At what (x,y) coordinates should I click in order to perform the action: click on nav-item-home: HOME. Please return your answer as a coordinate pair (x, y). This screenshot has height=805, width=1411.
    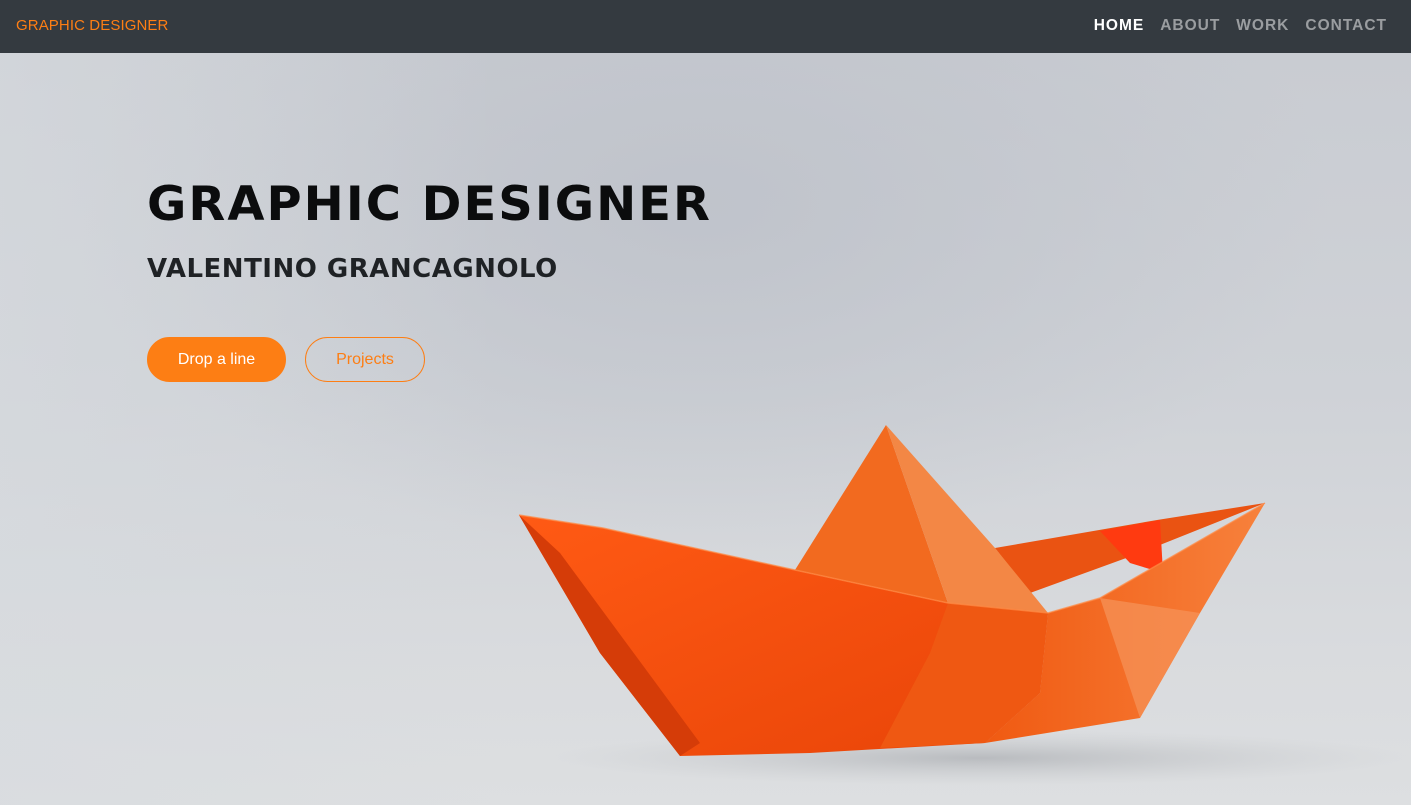
    Looking at the image, I should click on (1119, 26).